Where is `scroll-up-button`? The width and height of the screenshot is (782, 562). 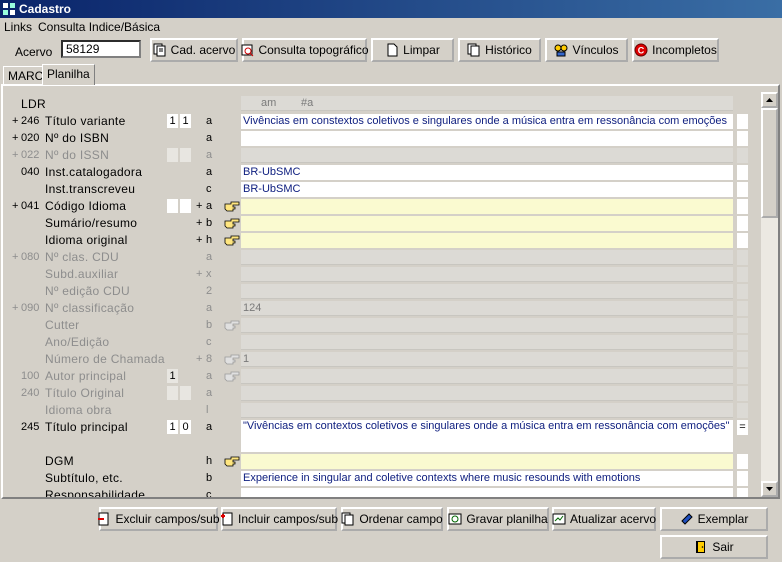
scroll-up-button is located at coordinates (769, 100).